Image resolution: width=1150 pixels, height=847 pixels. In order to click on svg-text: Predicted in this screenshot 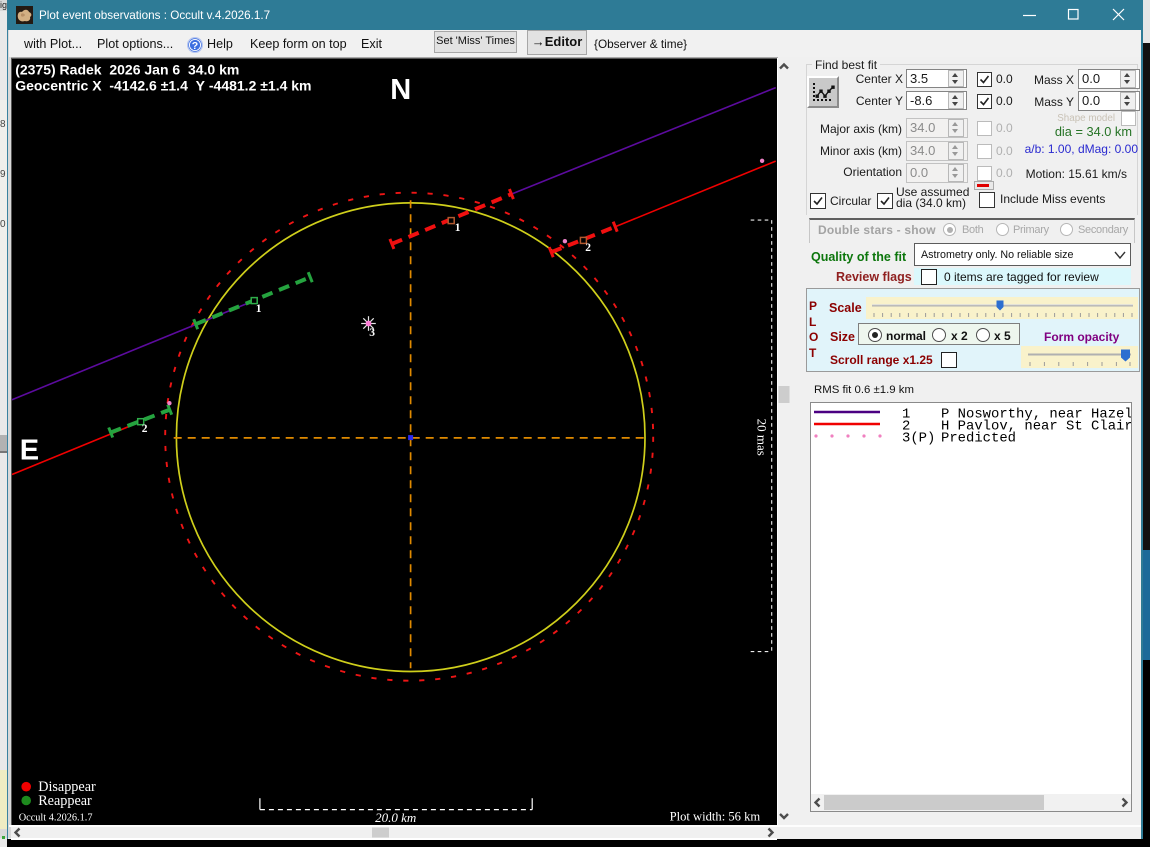, I will do `click(978, 439)`.